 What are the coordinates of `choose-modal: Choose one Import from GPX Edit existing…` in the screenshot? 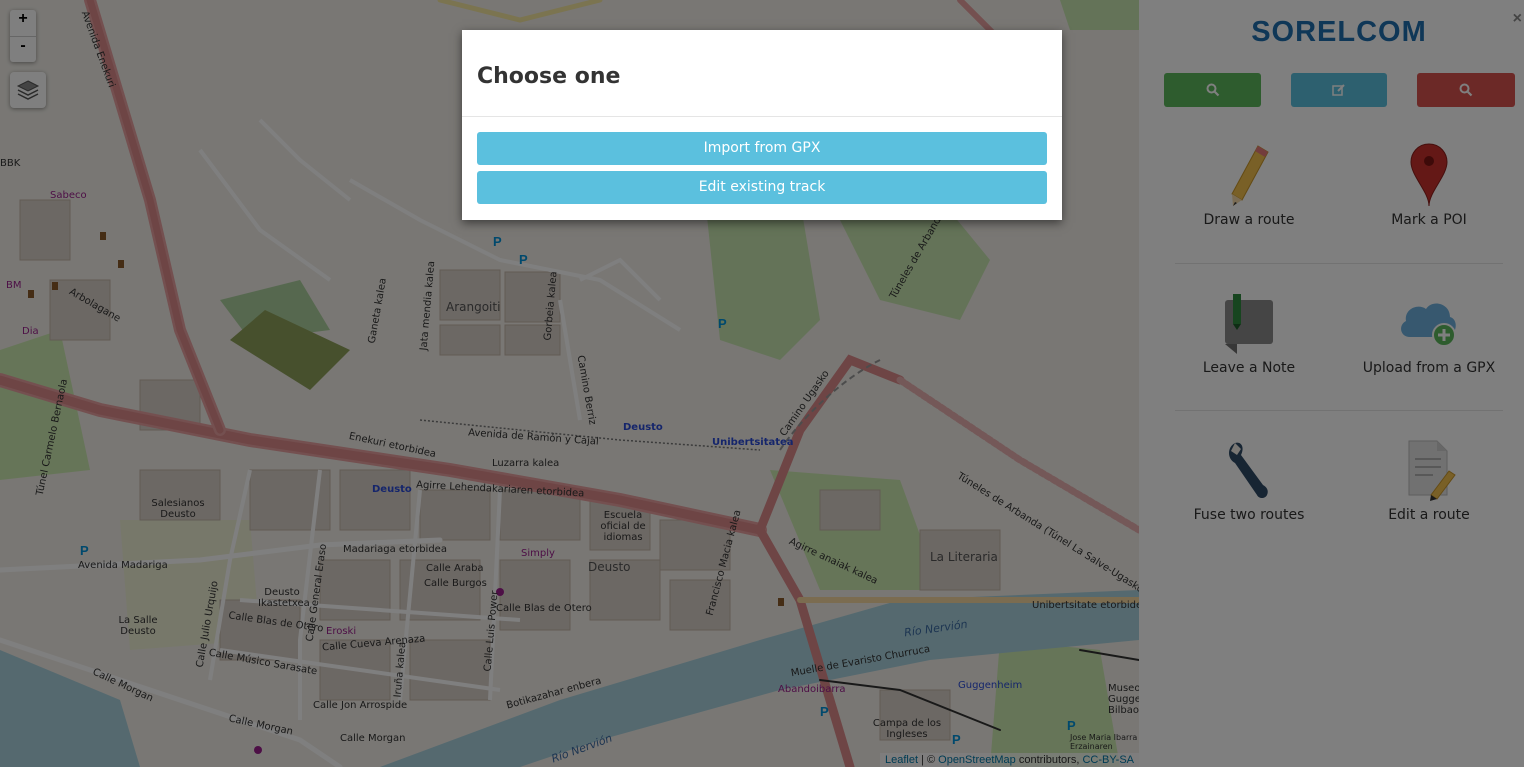 It's located at (762, 125).